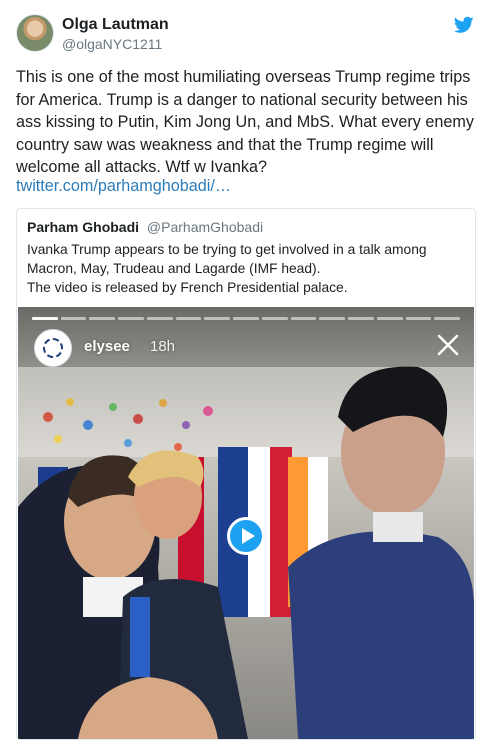  Describe the element at coordinates (245, 36) in the screenshot. I see `tweet-header: Olga Lautman @olgaNYC1211` at that location.